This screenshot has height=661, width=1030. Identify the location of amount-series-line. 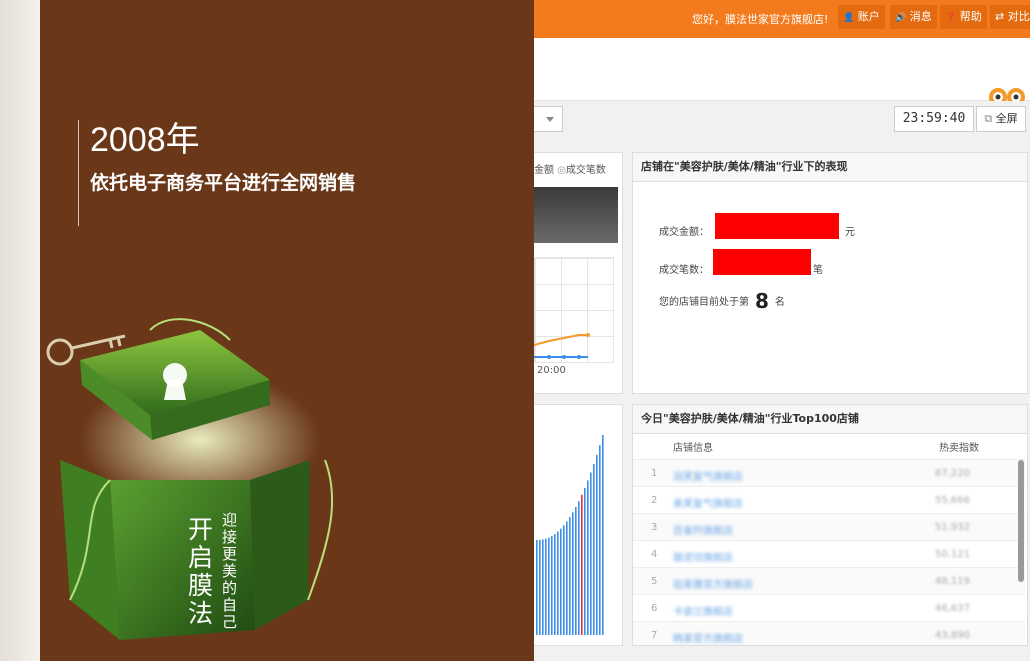
(561, 340).